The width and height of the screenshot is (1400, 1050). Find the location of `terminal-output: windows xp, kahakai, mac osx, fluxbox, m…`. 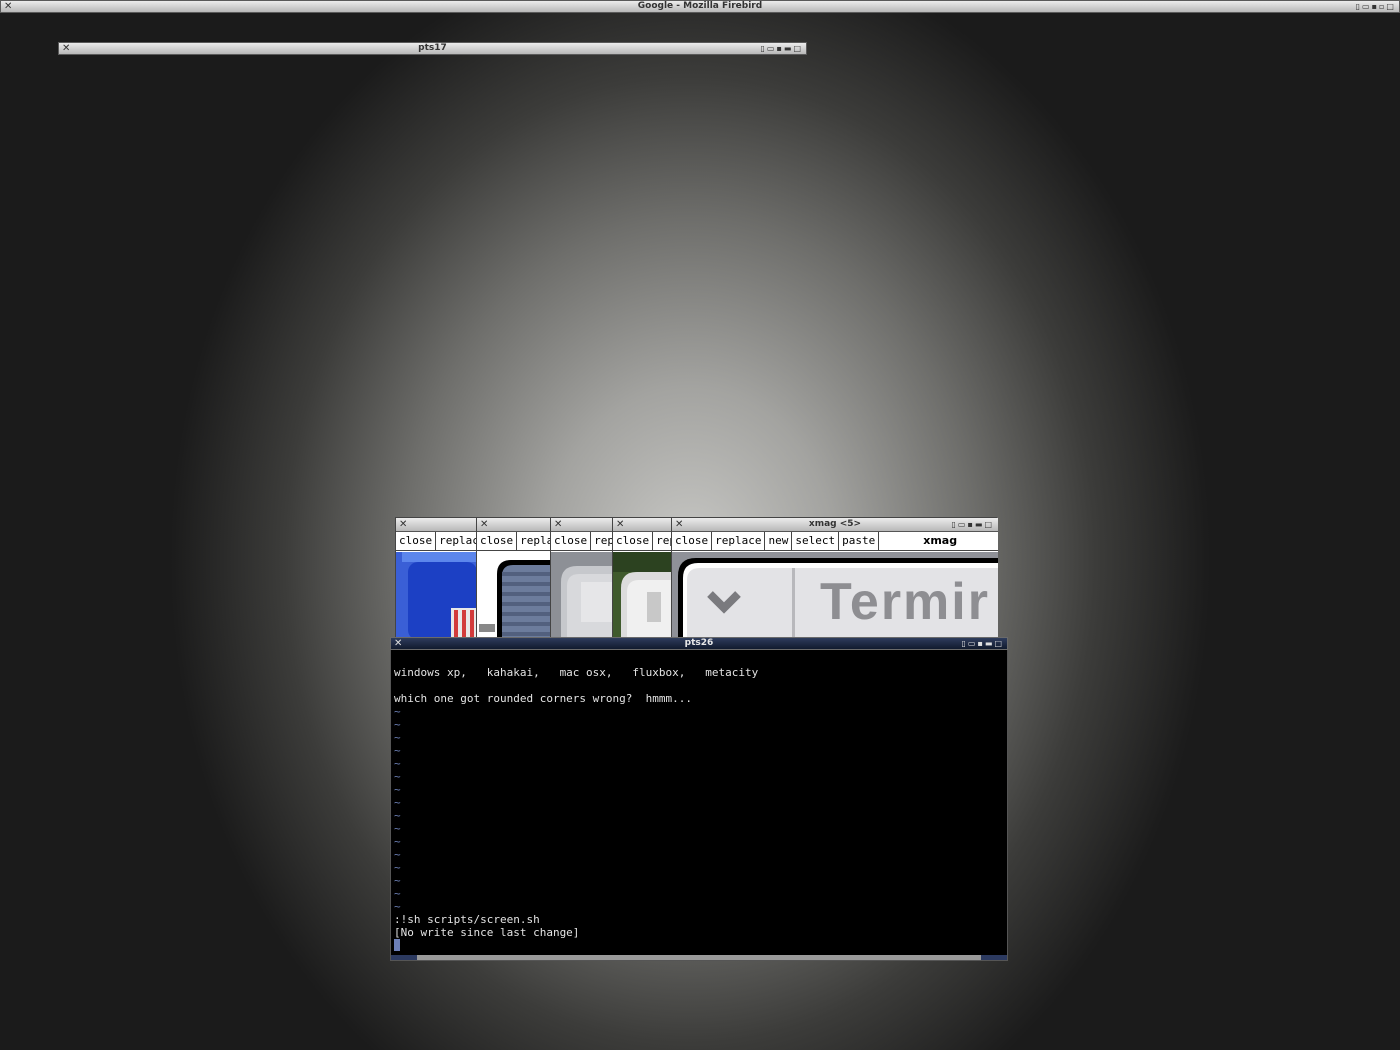

terminal-output: windows xp, kahakai, mac osx, fluxbox, m… is located at coordinates (576, 809).